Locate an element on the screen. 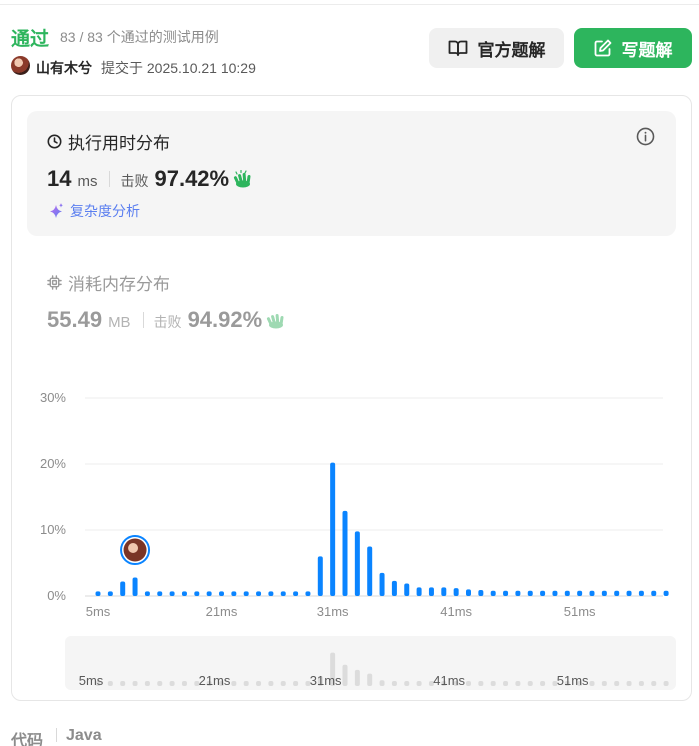  memory-beat-percent: 94.92% is located at coordinates (225, 319).